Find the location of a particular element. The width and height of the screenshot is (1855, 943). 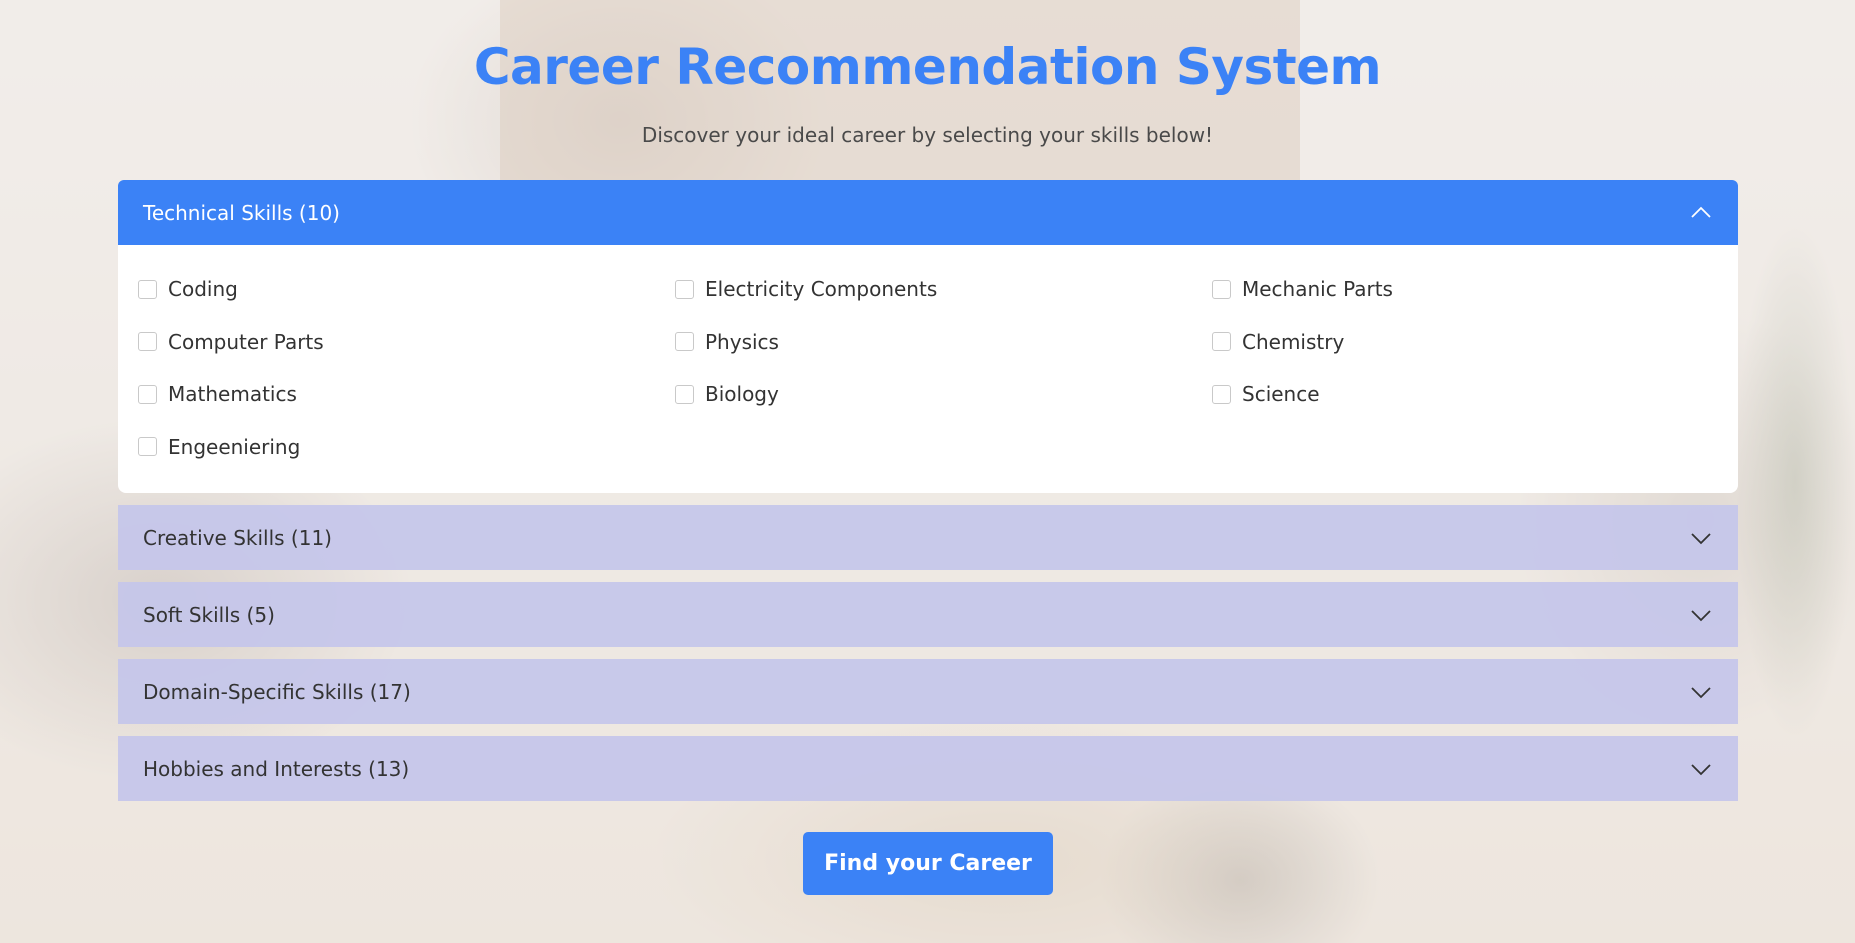

section-title: Technical Skills (10) is located at coordinates (241, 212).